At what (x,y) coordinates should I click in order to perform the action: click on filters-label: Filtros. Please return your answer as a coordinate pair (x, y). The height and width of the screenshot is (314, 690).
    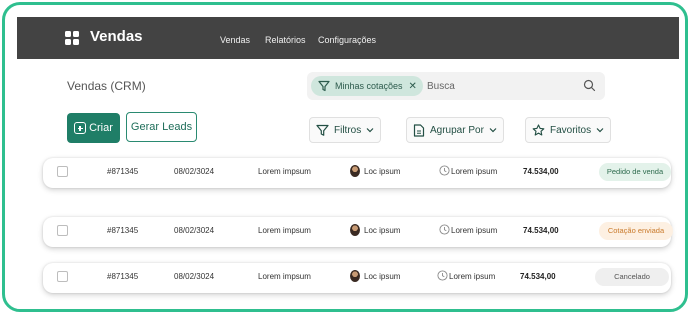
    Looking at the image, I should click on (348, 130).